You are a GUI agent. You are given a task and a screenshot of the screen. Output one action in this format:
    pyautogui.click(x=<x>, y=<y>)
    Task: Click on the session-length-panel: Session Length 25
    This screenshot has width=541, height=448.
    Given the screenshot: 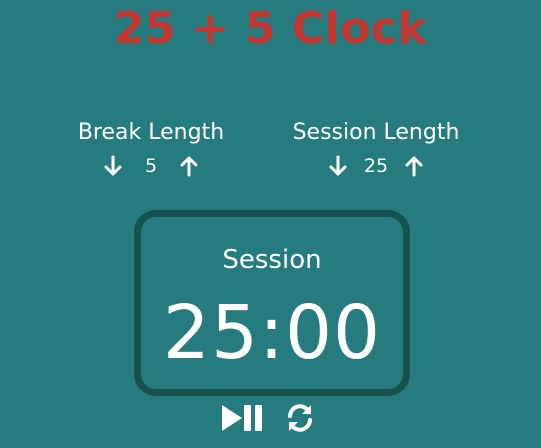 What is the action you would take?
    pyautogui.click(x=376, y=149)
    